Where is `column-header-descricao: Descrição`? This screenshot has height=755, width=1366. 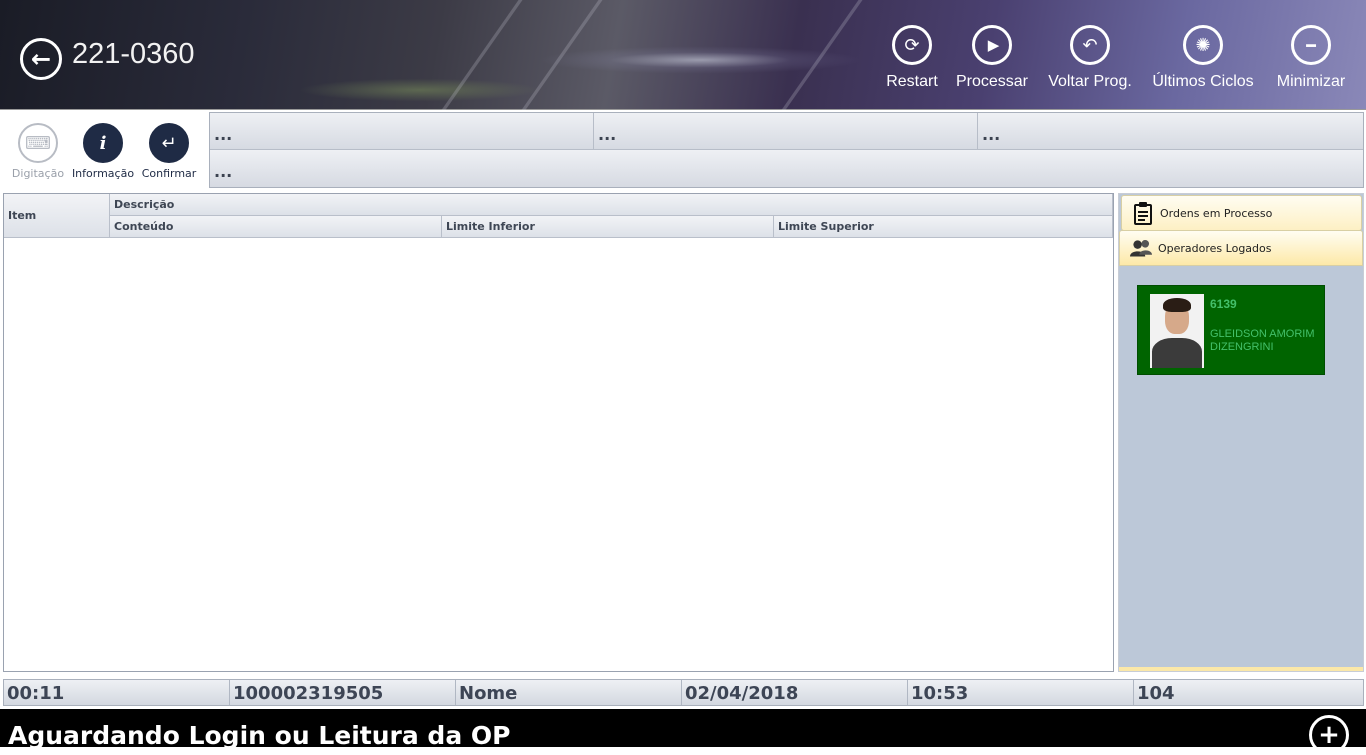 column-header-descricao: Descrição is located at coordinates (611, 205).